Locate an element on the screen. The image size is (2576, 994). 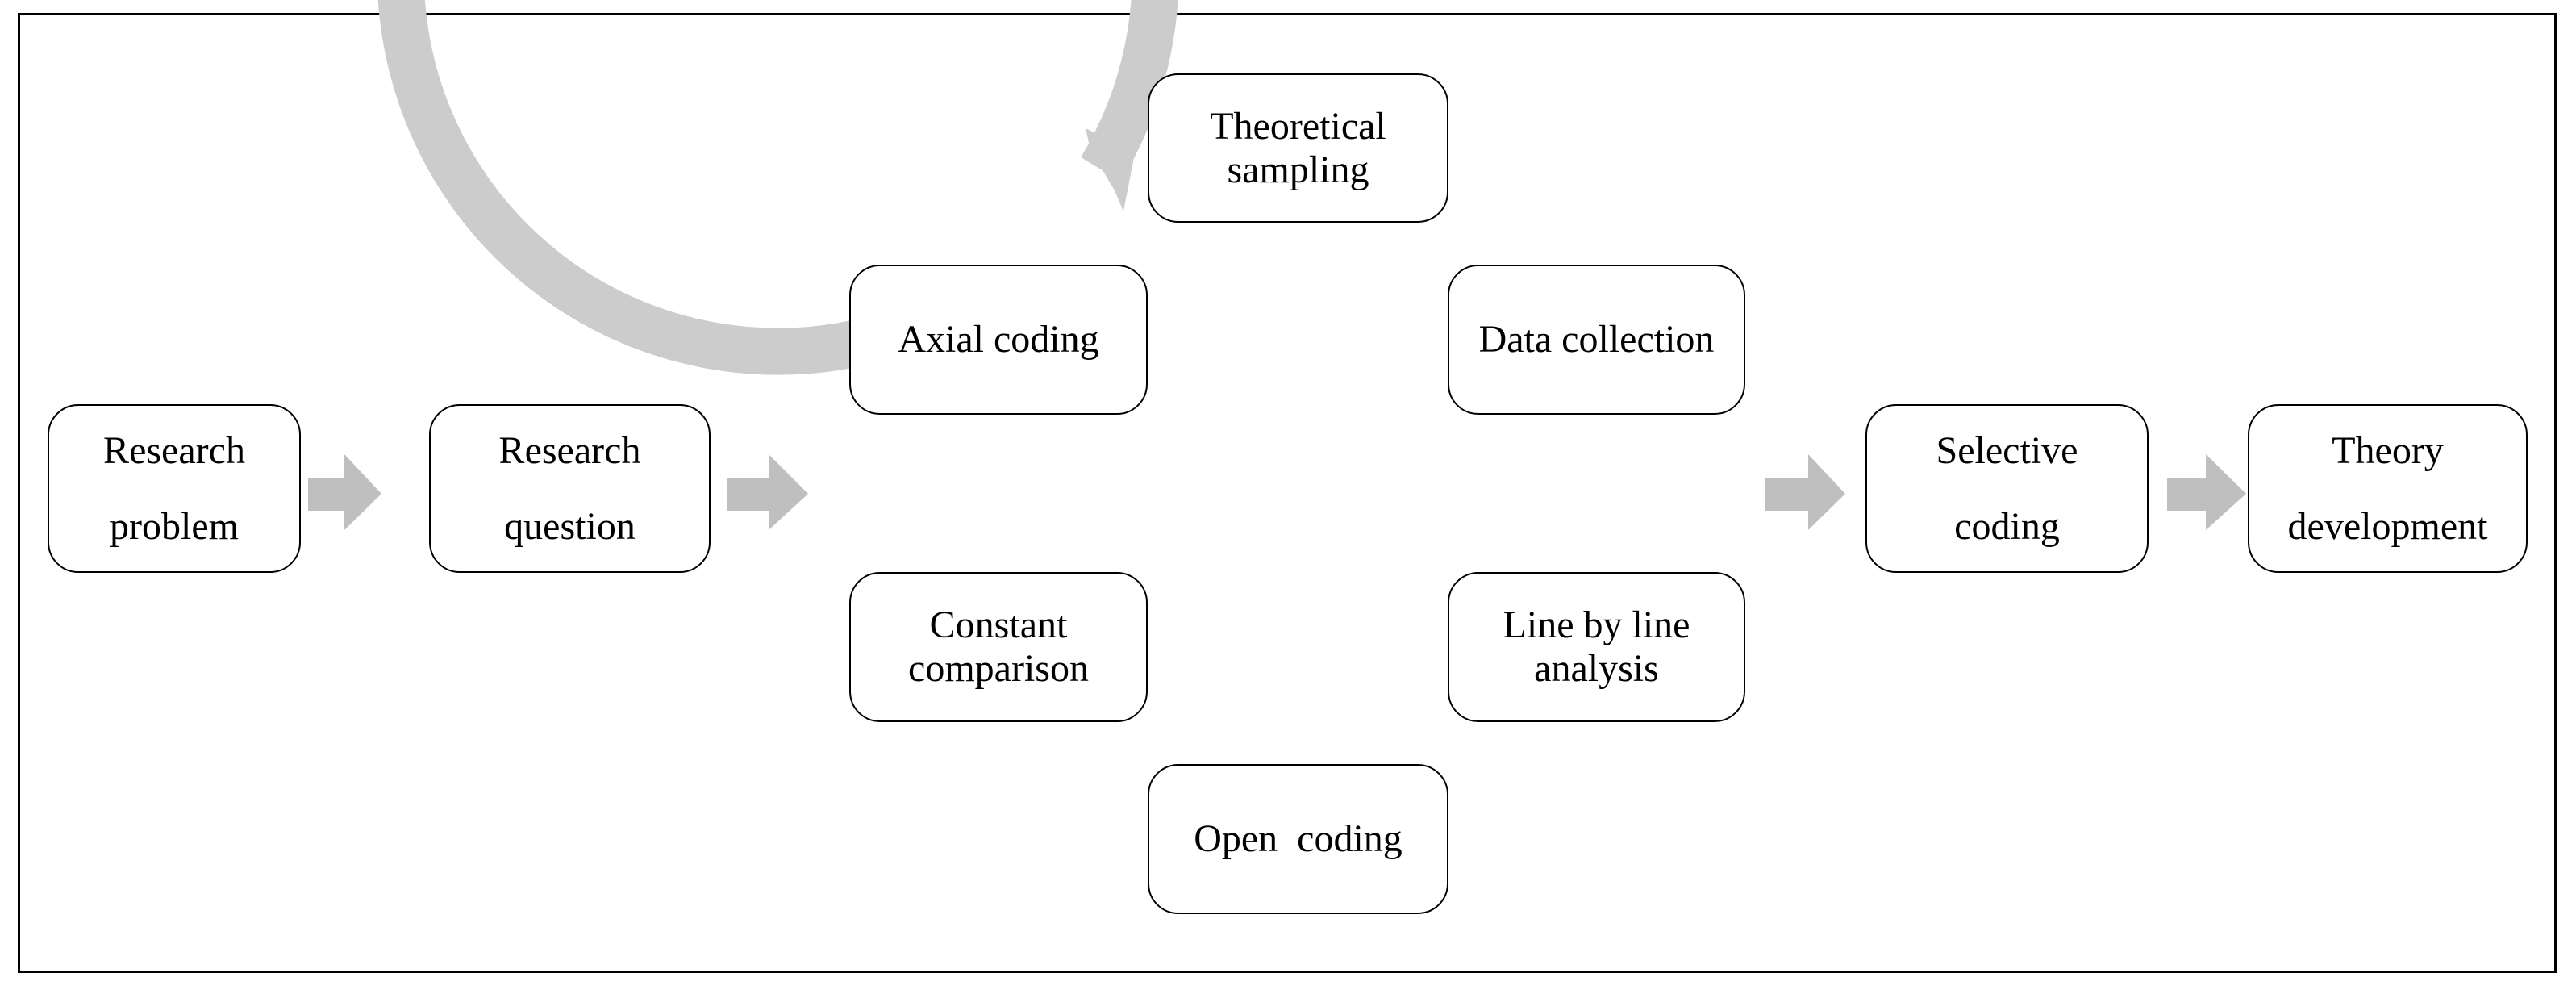
step-label-line: problem is located at coordinates (174, 526).